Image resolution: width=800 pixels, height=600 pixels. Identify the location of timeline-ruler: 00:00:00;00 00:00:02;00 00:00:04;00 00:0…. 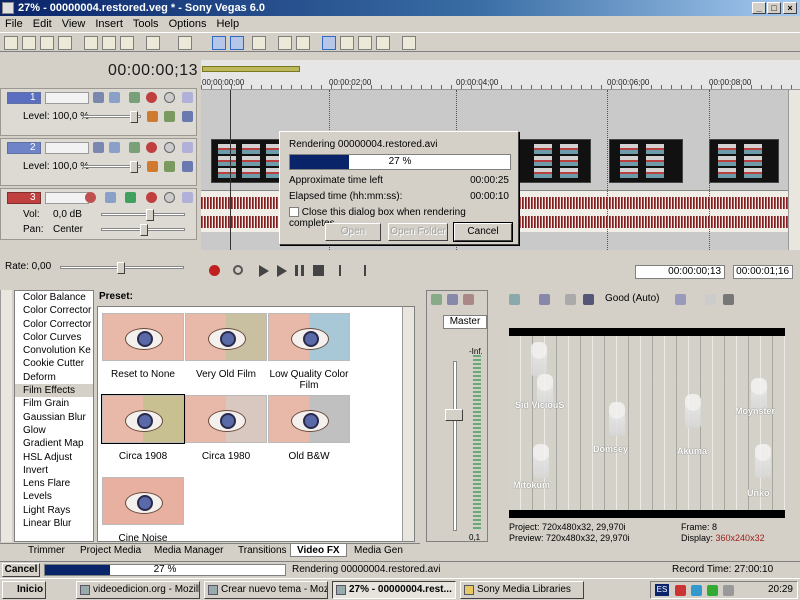
(500, 75).